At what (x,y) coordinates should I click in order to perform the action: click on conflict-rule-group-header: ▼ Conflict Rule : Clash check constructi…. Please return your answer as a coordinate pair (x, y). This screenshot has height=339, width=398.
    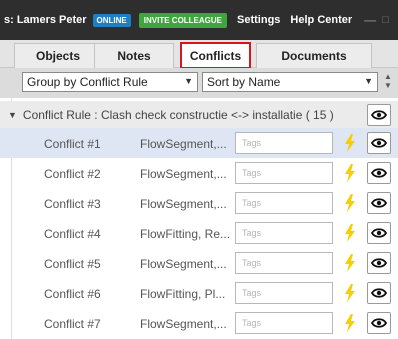
    Looking at the image, I should click on (199, 114).